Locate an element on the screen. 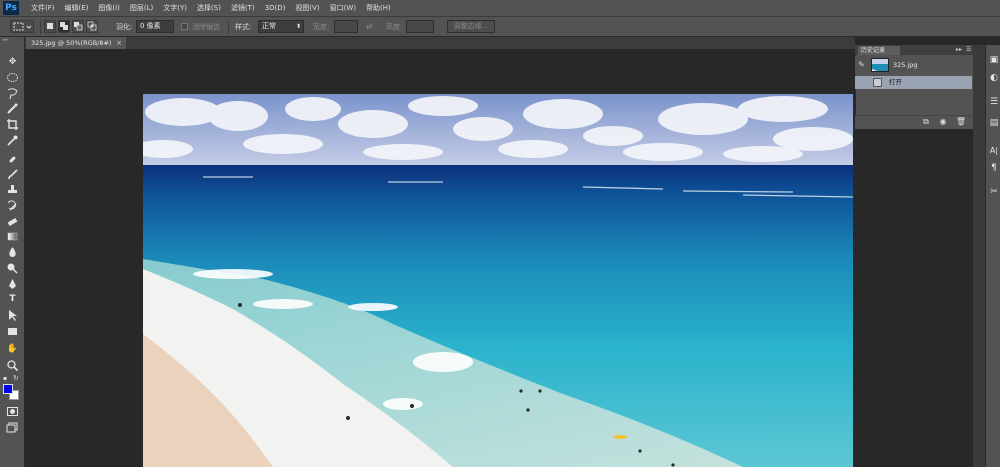 The image size is (1000, 467). zoom-icon is located at coordinates (12, 365).